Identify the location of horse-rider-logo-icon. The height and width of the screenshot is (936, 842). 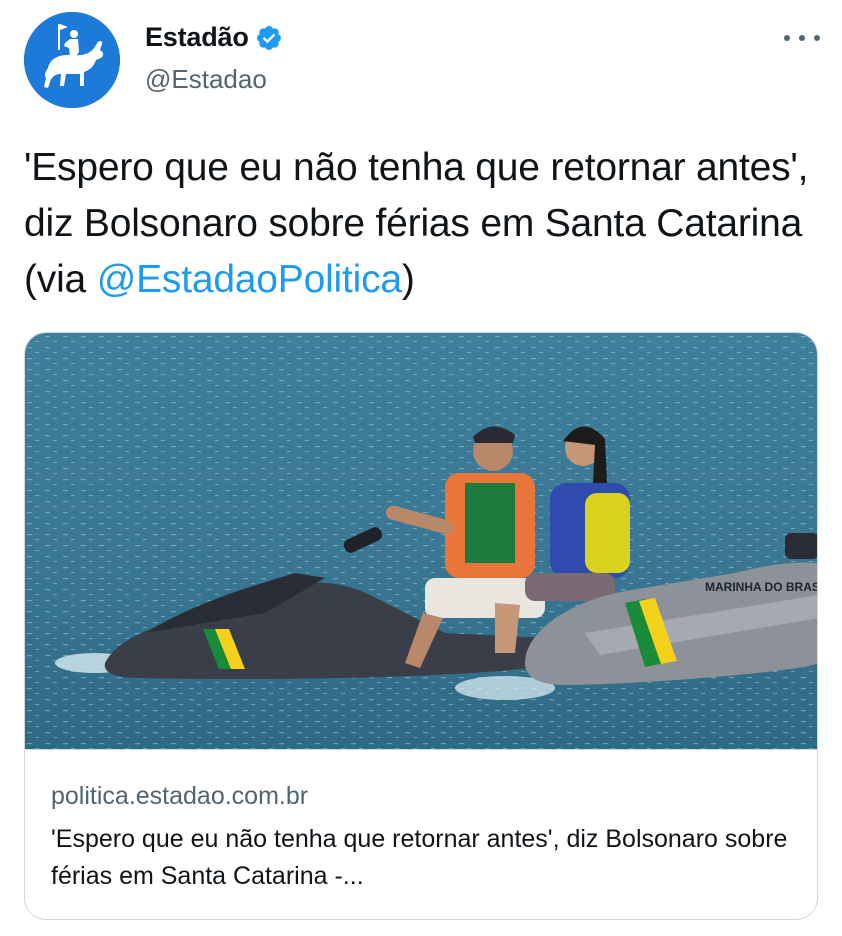
(72, 60).